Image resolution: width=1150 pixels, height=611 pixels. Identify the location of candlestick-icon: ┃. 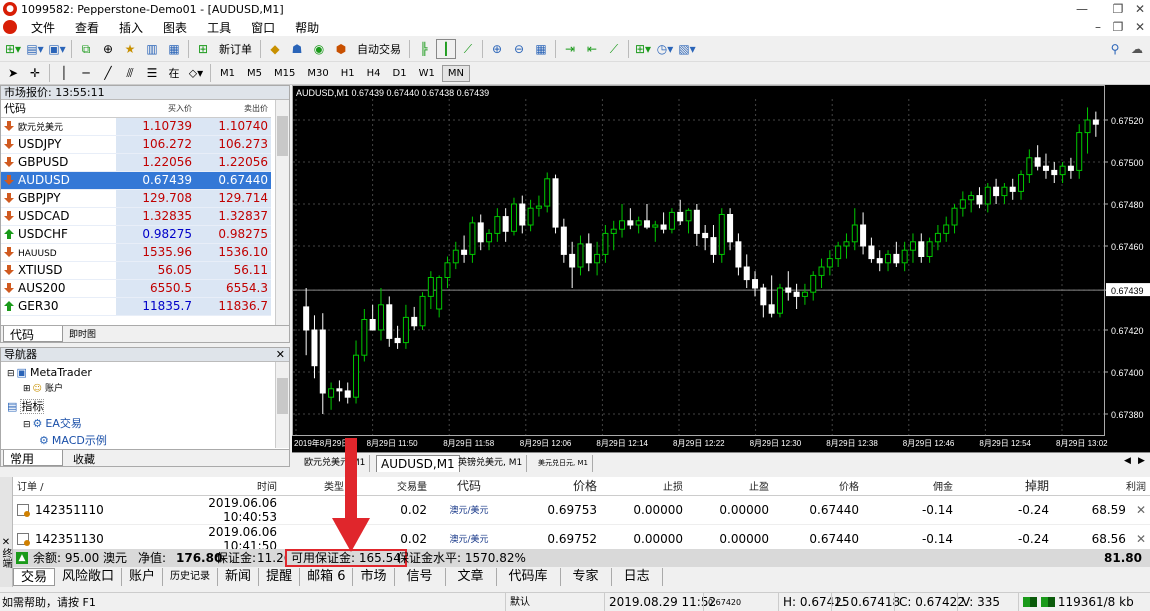
(446, 49).